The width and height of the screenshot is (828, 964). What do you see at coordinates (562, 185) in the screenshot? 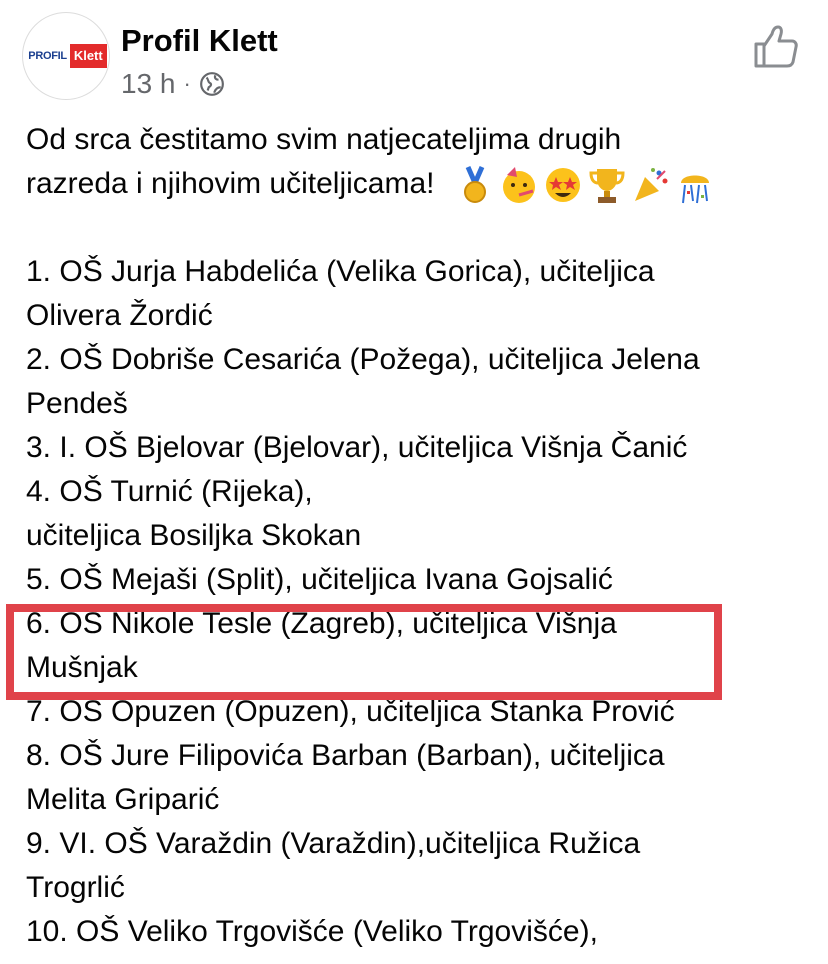
I see `star-struck-icon` at bounding box center [562, 185].